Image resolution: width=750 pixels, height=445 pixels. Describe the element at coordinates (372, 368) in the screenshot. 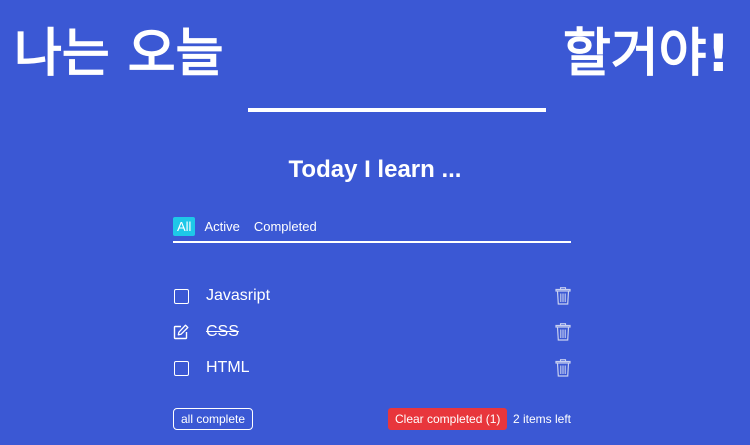

I see `todo-item: HTML` at that location.